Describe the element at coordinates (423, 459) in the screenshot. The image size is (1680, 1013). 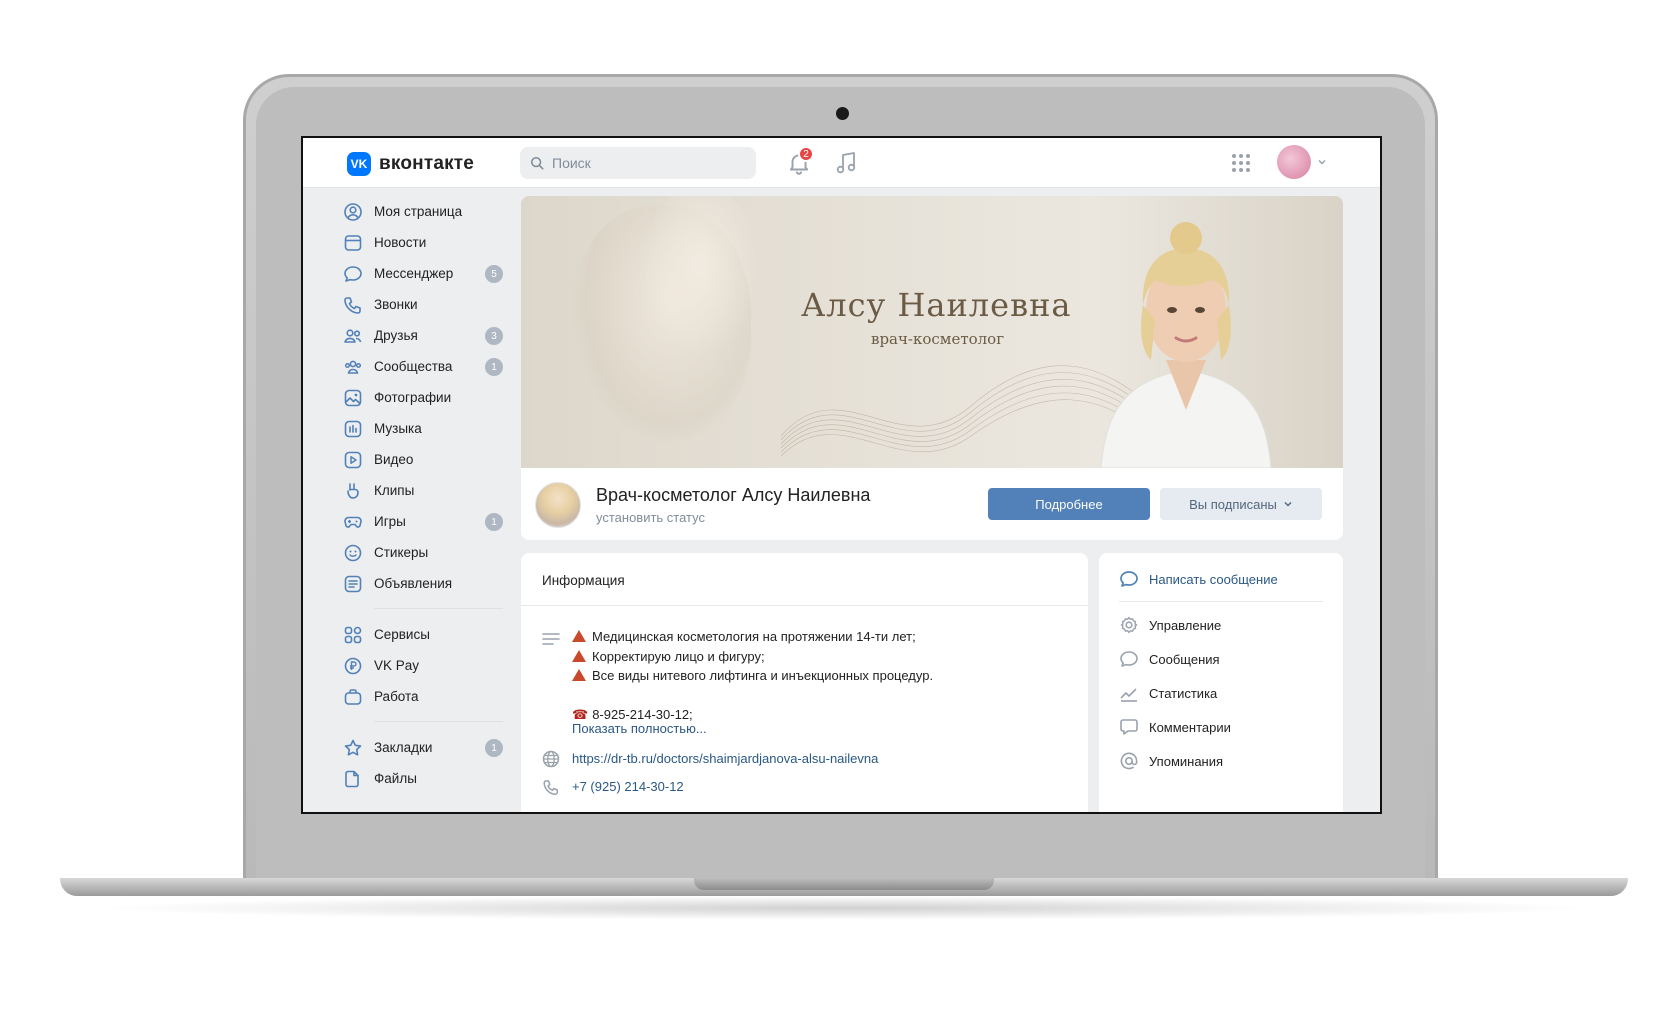
I see `sidebar-item-video: Видео` at that location.